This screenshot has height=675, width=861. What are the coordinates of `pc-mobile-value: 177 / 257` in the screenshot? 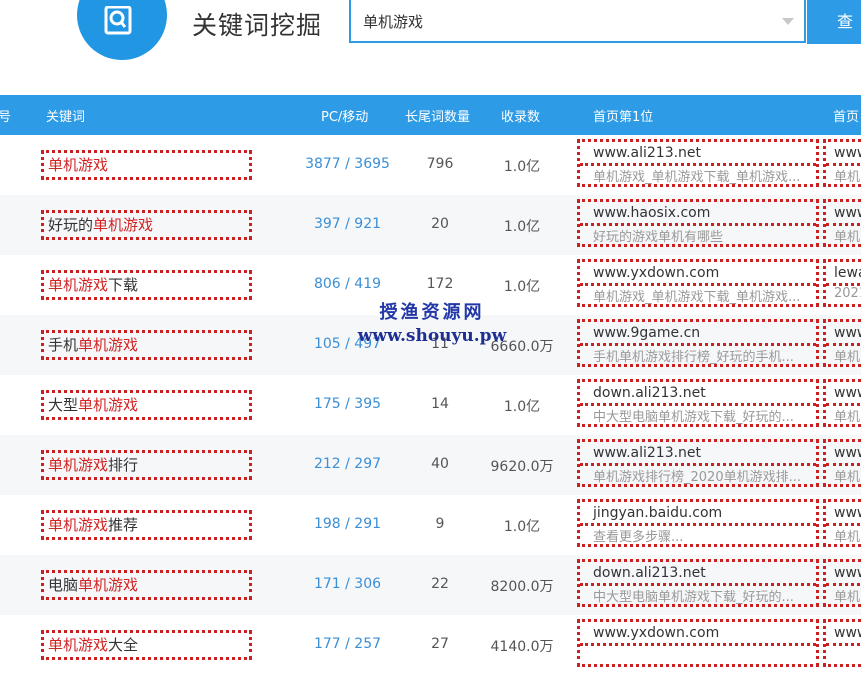 It's located at (347, 644).